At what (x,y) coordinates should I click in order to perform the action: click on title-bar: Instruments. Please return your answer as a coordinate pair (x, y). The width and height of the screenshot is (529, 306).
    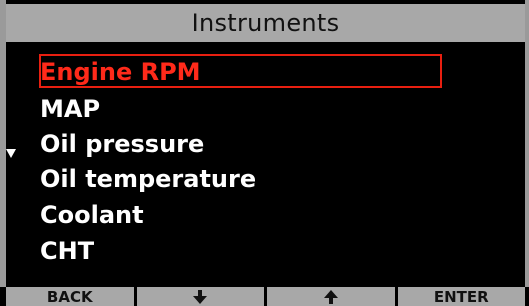
    Looking at the image, I should click on (265, 23).